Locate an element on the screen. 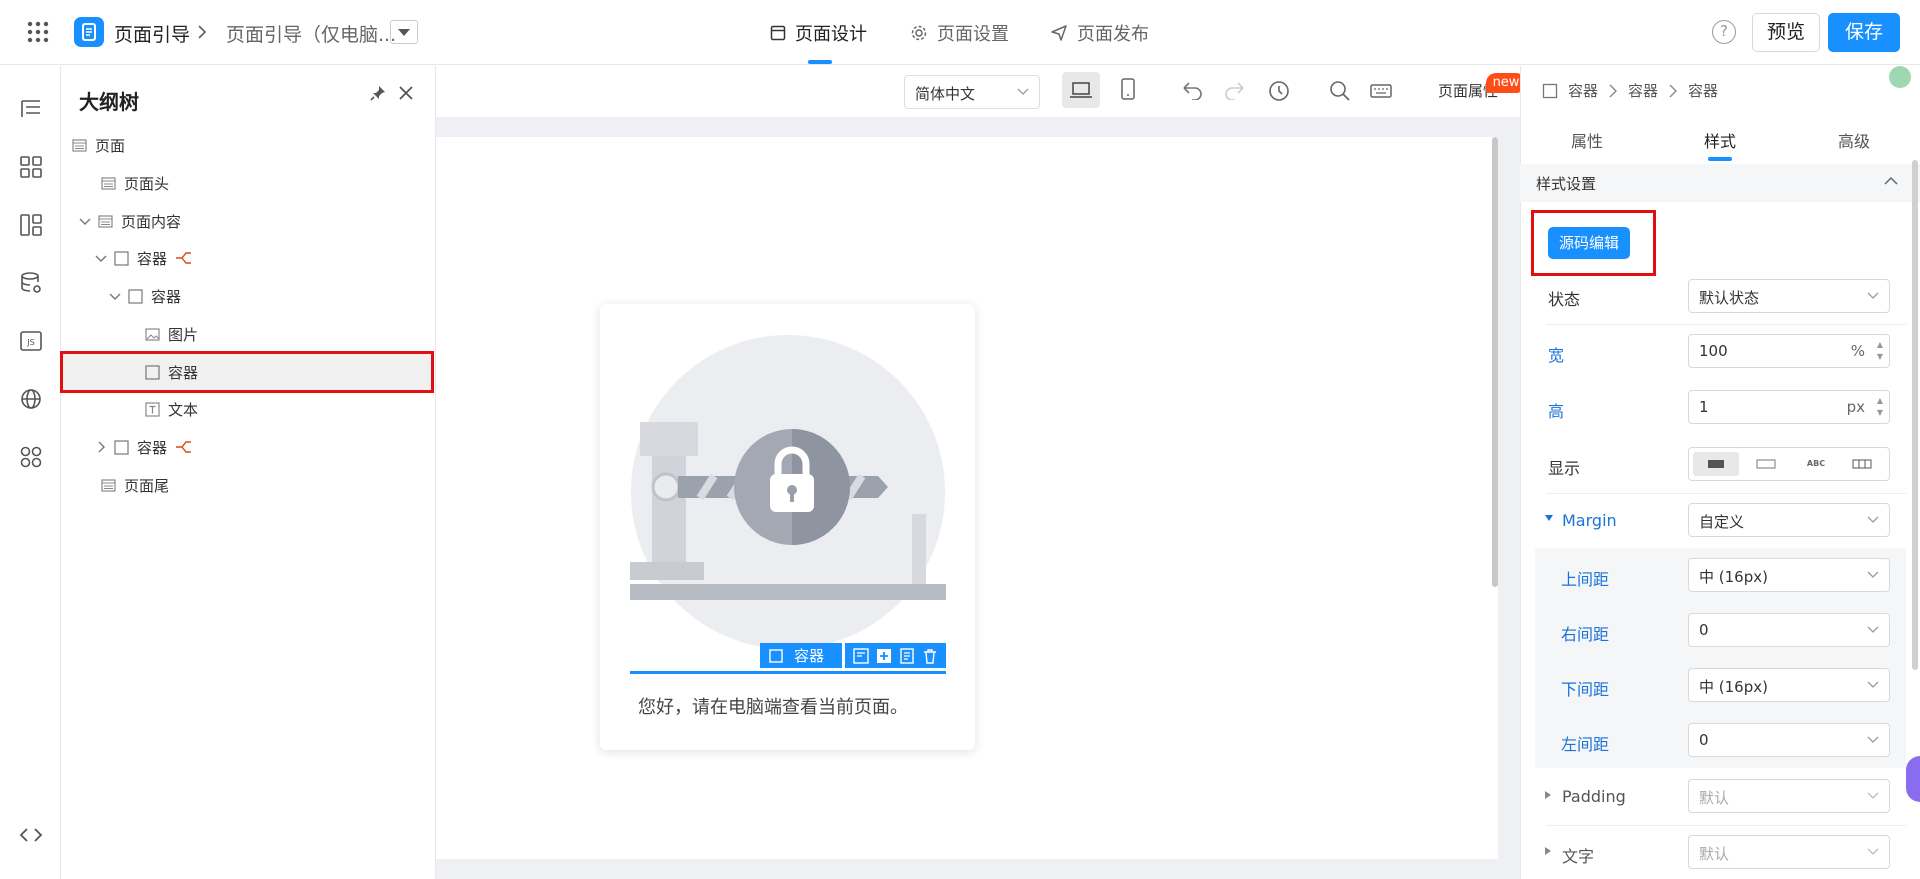 This screenshot has height=879, width=1920. selected-component-tag: 容器 is located at coordinates (801, 655).